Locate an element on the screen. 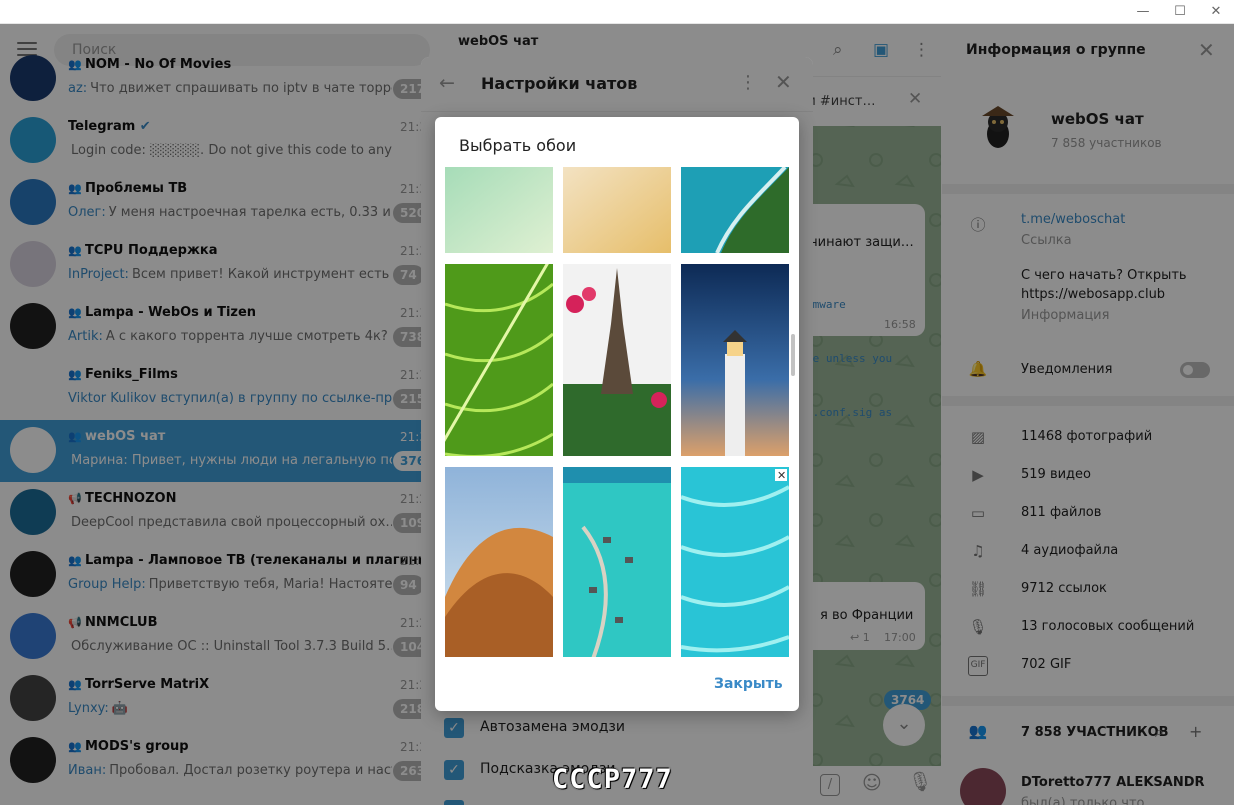  window-titlebar: — ☐ ✕ is located at coordinates (617, 12).